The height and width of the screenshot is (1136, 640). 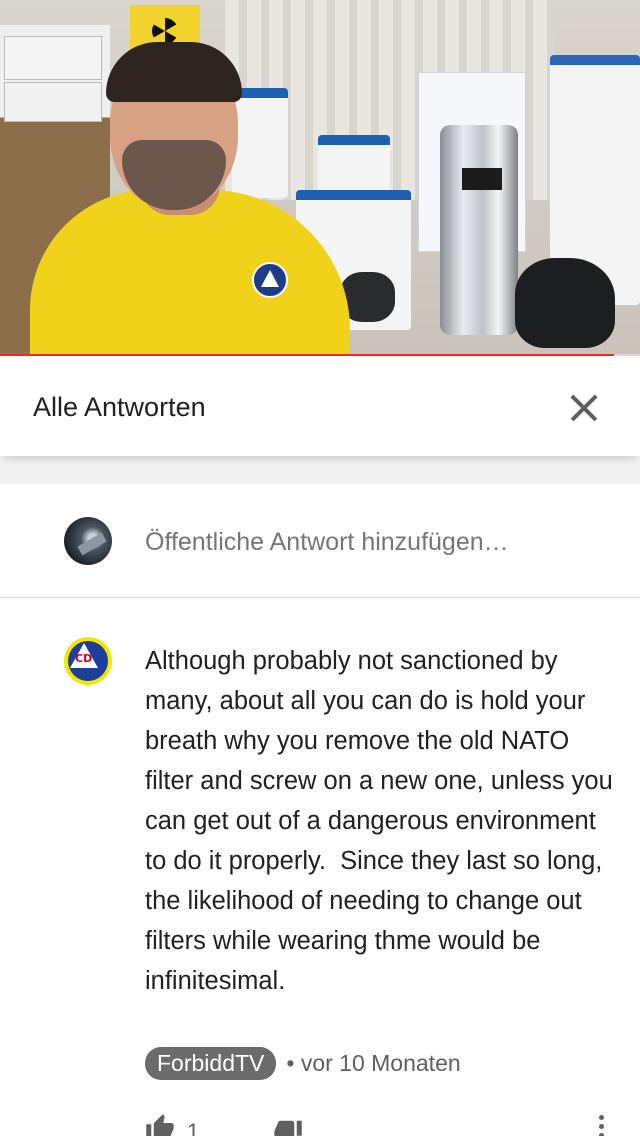 I want to click on like-count: 1, so click(x=193, y=1127).